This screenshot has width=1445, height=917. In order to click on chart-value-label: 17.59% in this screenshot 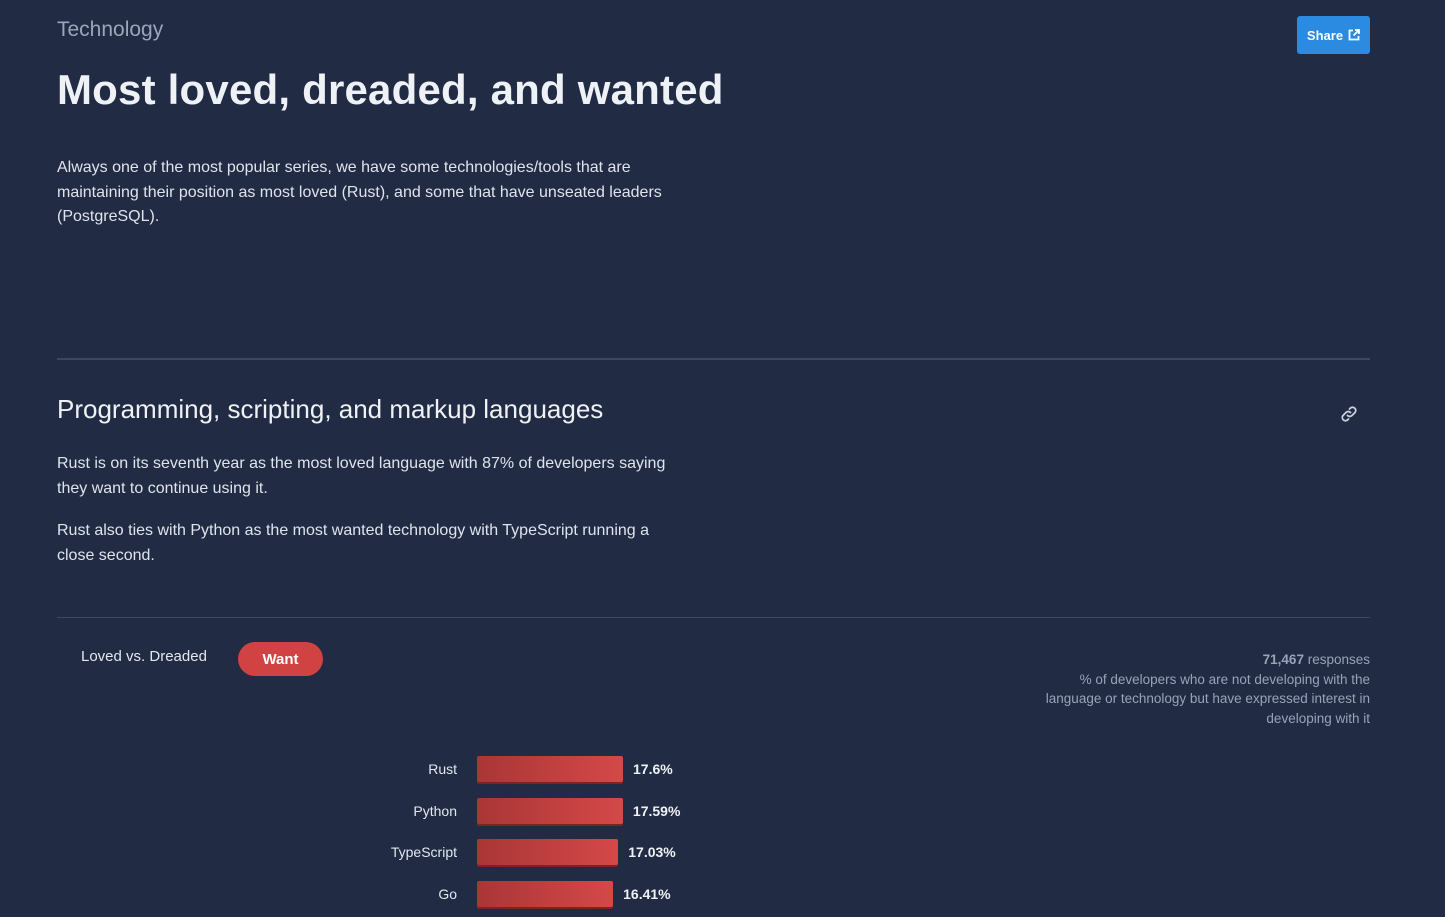, I will do `click(656, 810)`.